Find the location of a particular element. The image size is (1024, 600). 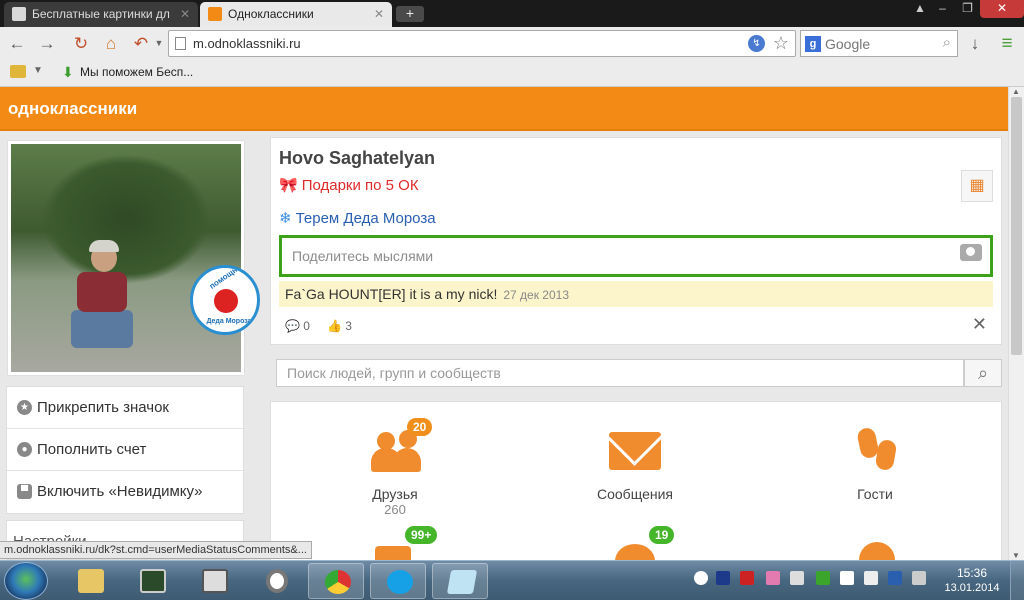

signal-icon is located at coordinates (871, 578).